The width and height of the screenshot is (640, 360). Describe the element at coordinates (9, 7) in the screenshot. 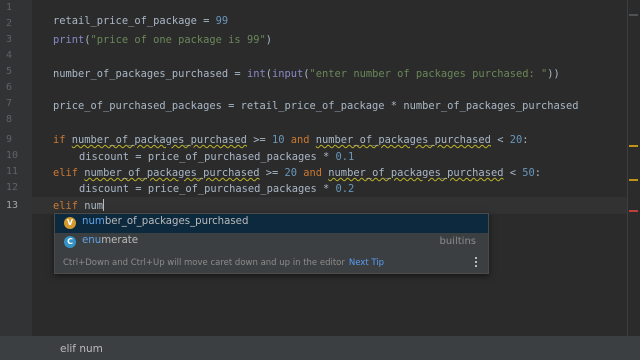

I see `line-number: 1` at that location.